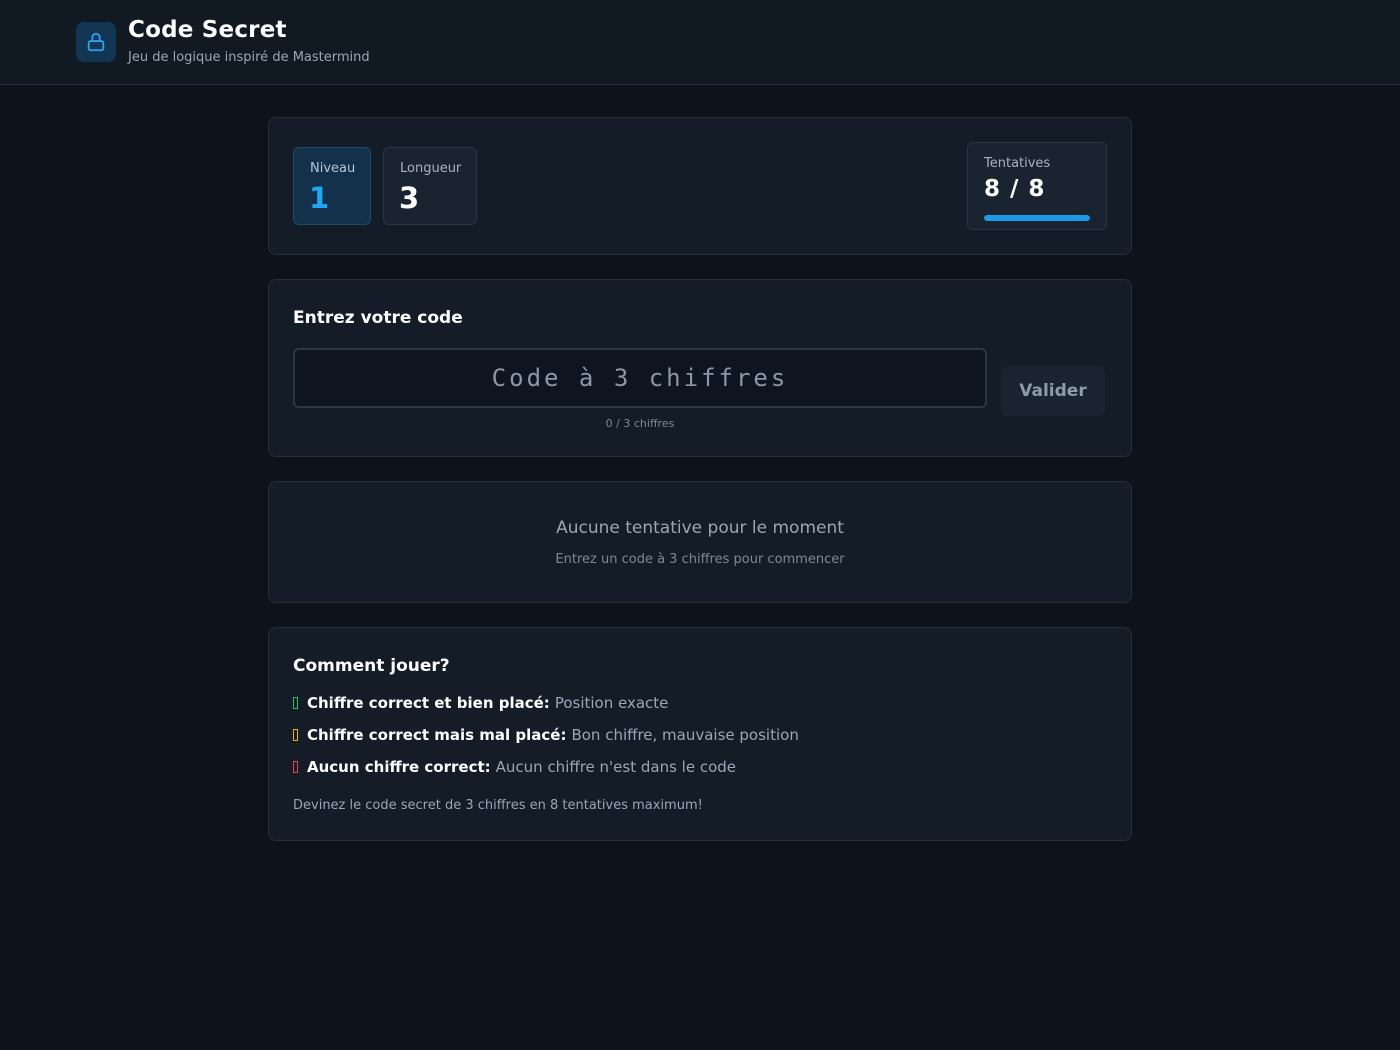 The image size is (1400, 1050). I want to click on attempts-stat: Tentatives 8 / 8, so click(1037, 186).